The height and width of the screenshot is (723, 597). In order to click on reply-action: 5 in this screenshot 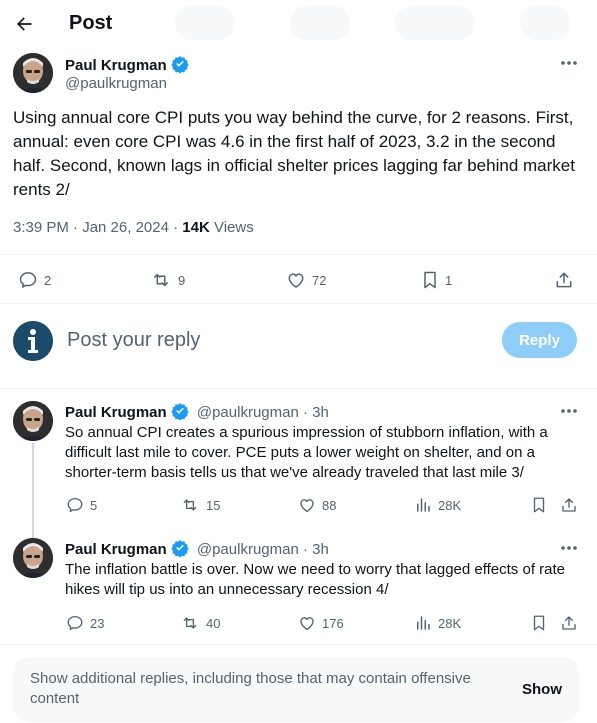, I will do `click(81, 505)`.